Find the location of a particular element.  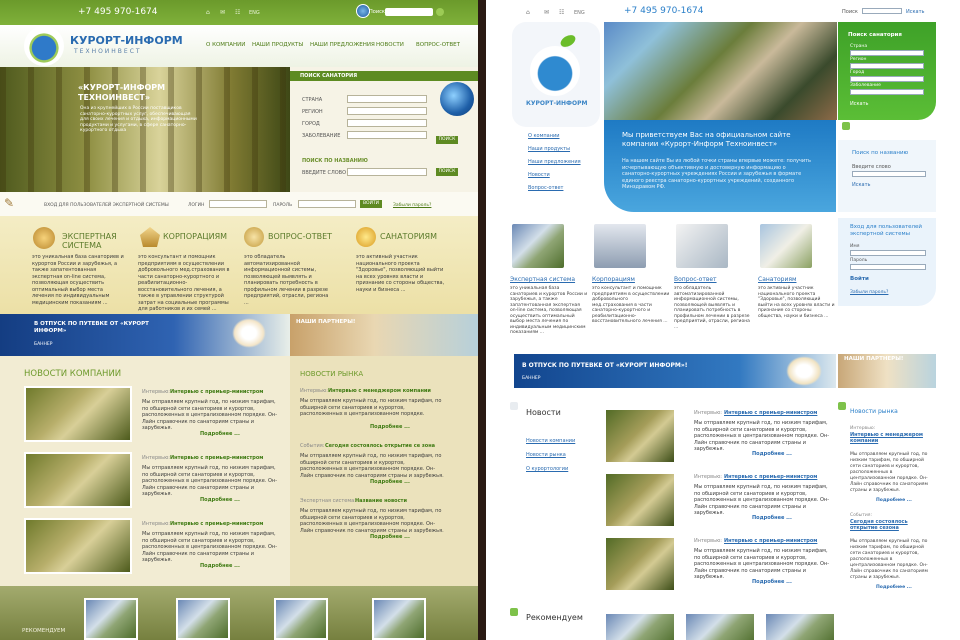

market-title-link: Сегодня состоялось открытие сезона is located at coordinates (890, 525).